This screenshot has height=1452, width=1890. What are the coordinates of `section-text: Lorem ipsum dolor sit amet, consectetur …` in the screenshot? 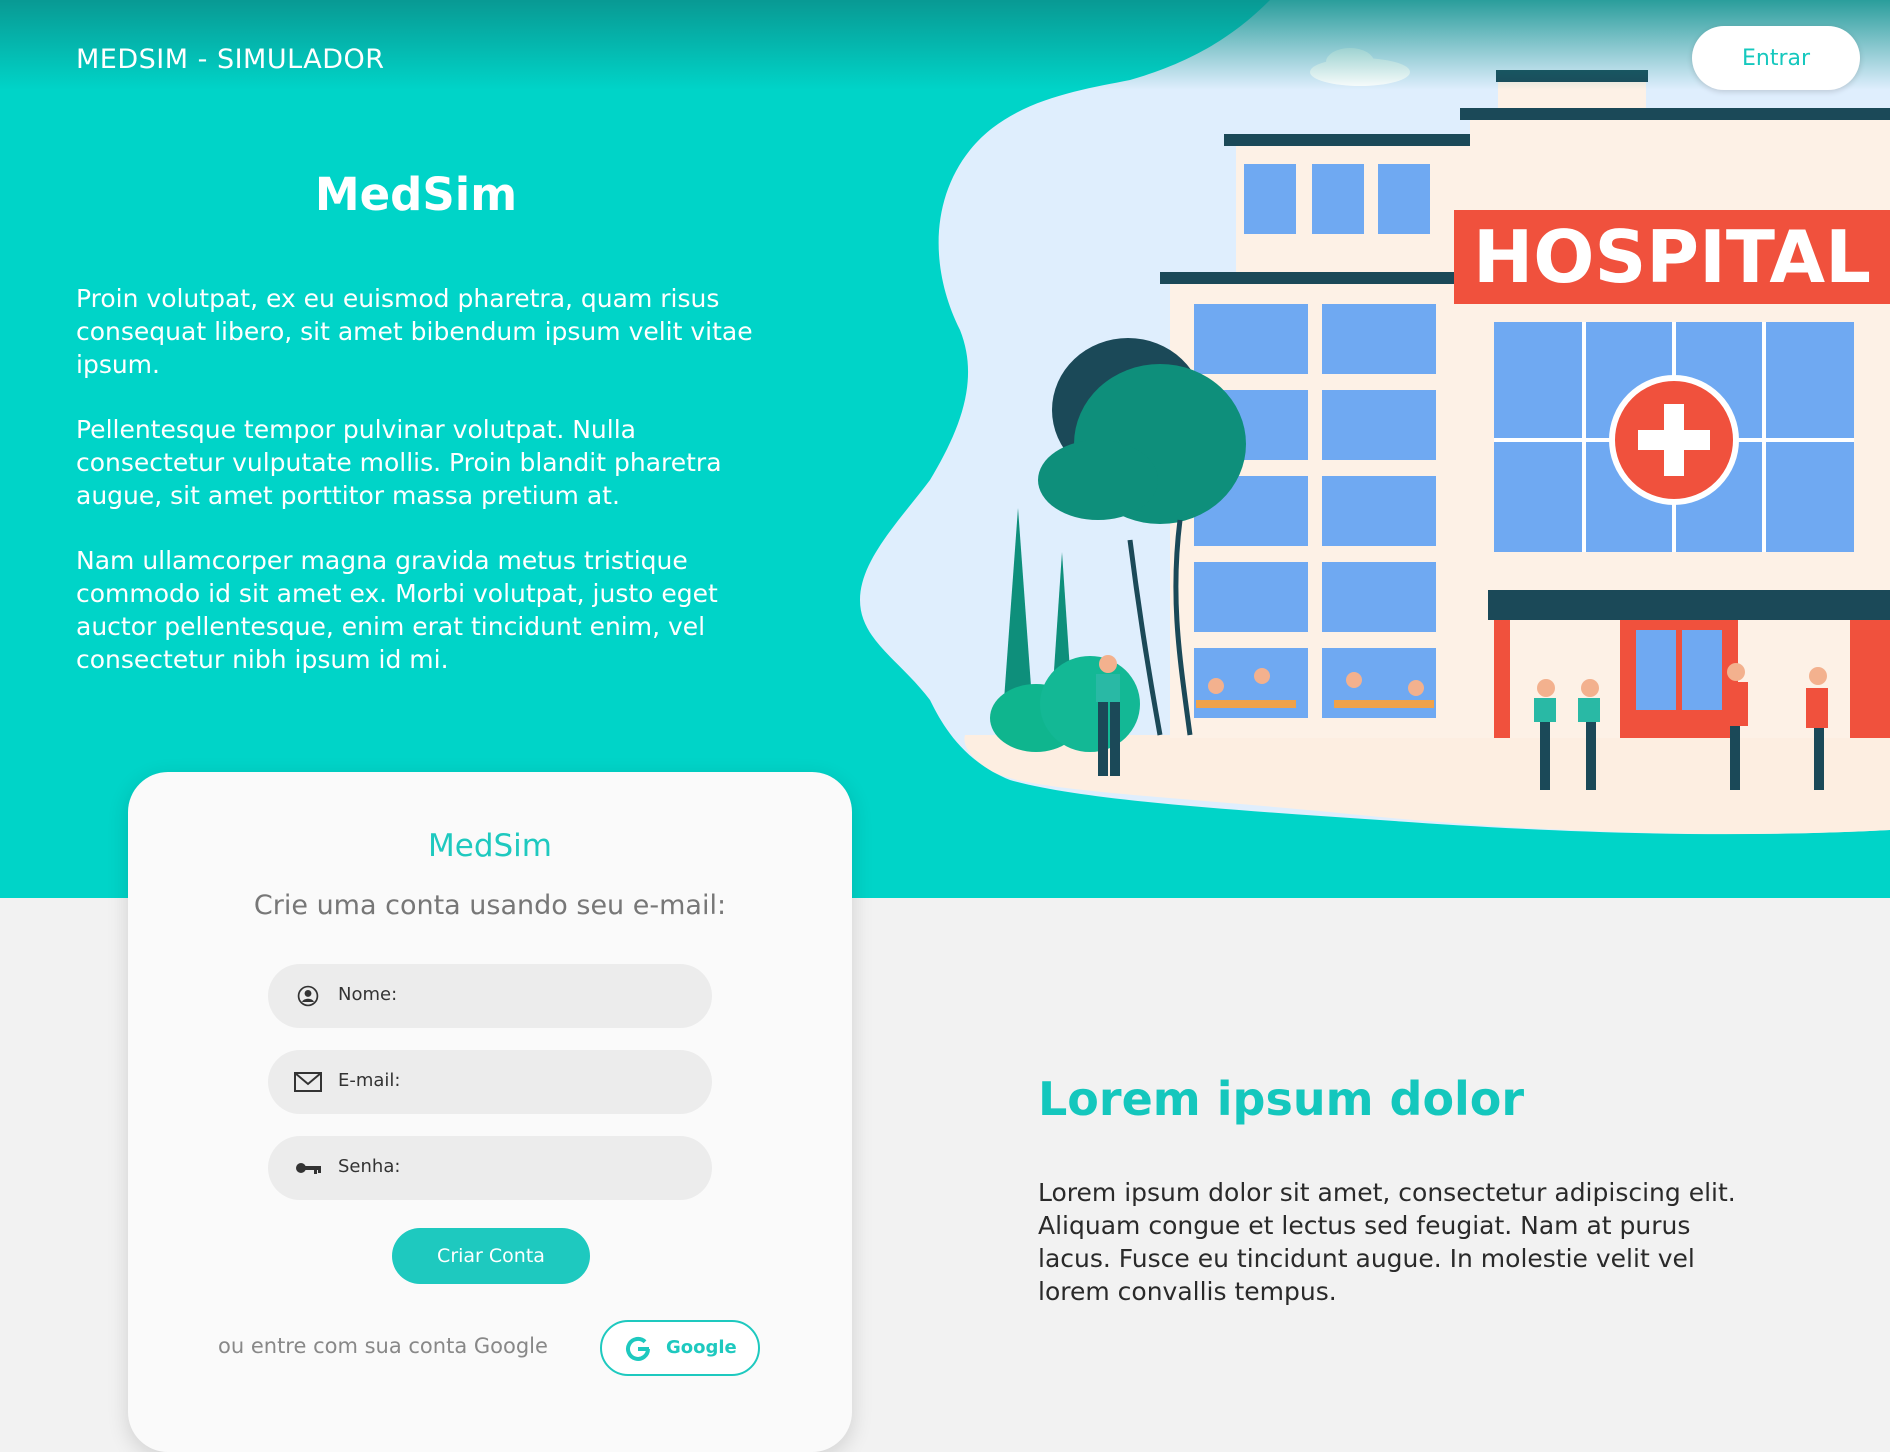 It's located at (1387, 1242).